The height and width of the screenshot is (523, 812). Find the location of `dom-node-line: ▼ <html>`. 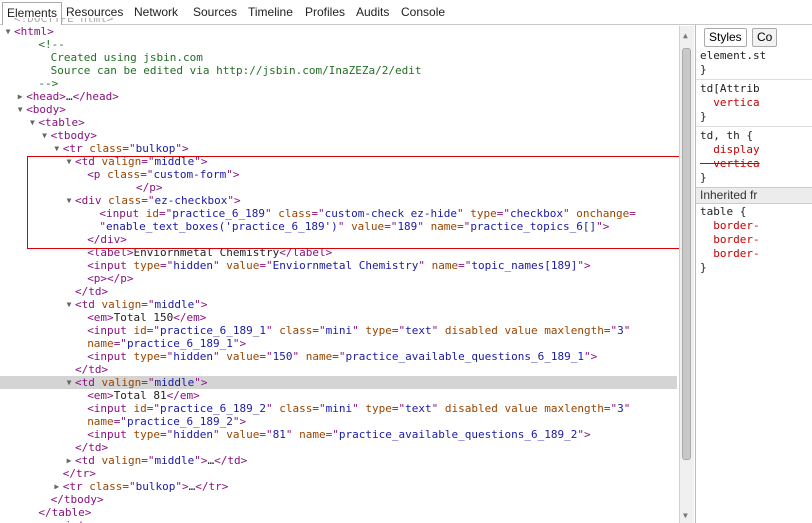

dom-node-line: ▼ <html> is located at coordinates (338, 31).